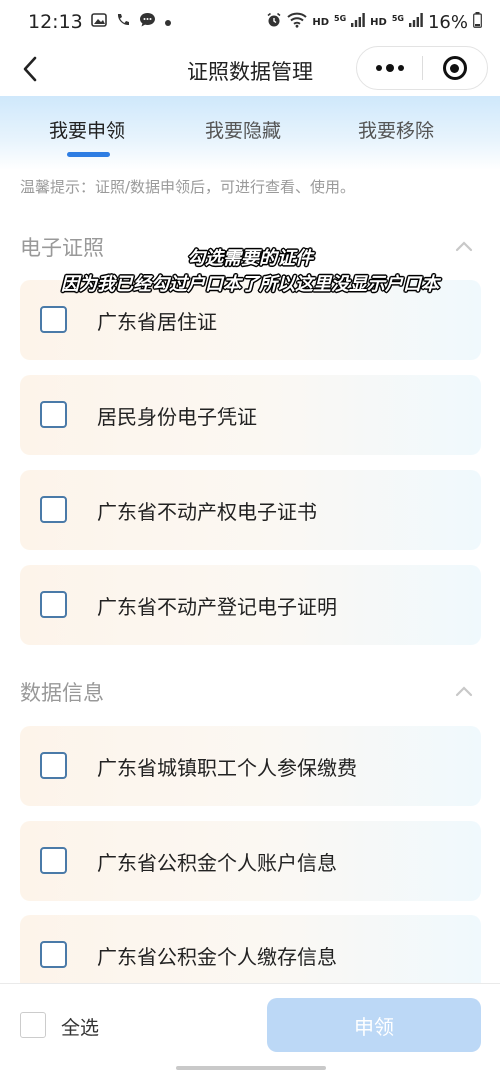 This screenshot has width=500, height=1074. What do you see at coordinates (33, 1025) in the screenshot?
I see `select-all-checkbox` at bounding box center [33, 1025].